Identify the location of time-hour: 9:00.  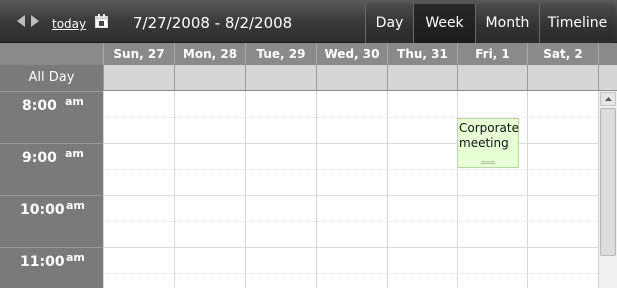
(39, 158).